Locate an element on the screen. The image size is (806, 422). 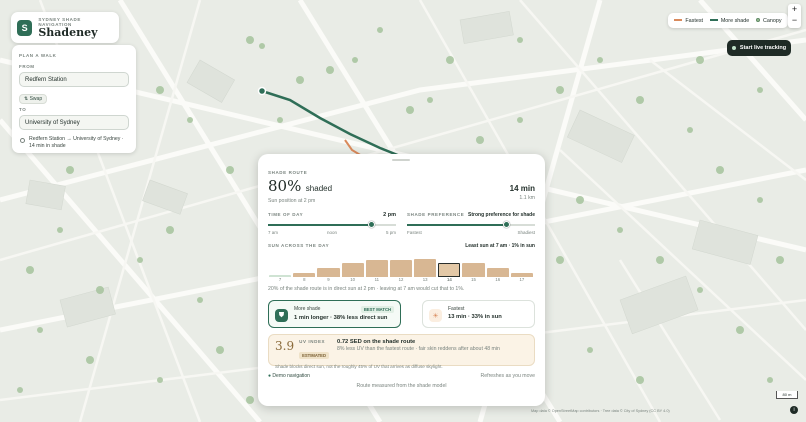
route-duration: 14 min is located at coordinates (522, 188).